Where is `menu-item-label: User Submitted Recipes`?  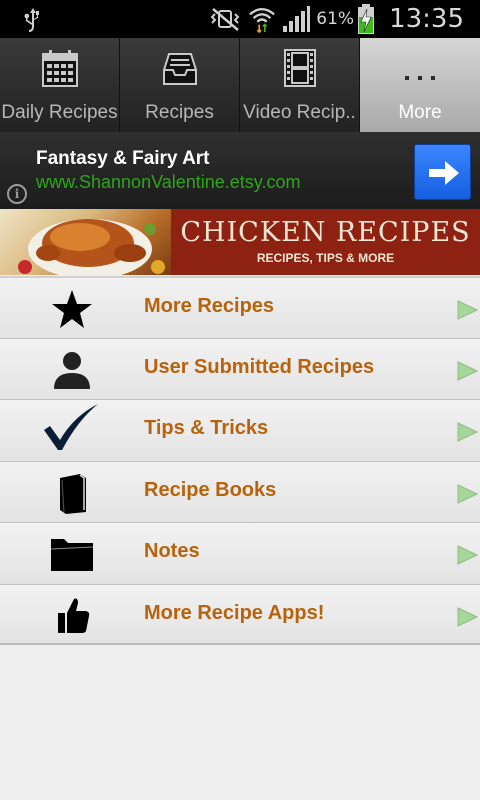
menu-item-label: User Submitted Recipes is located at coordinates (259, 366).